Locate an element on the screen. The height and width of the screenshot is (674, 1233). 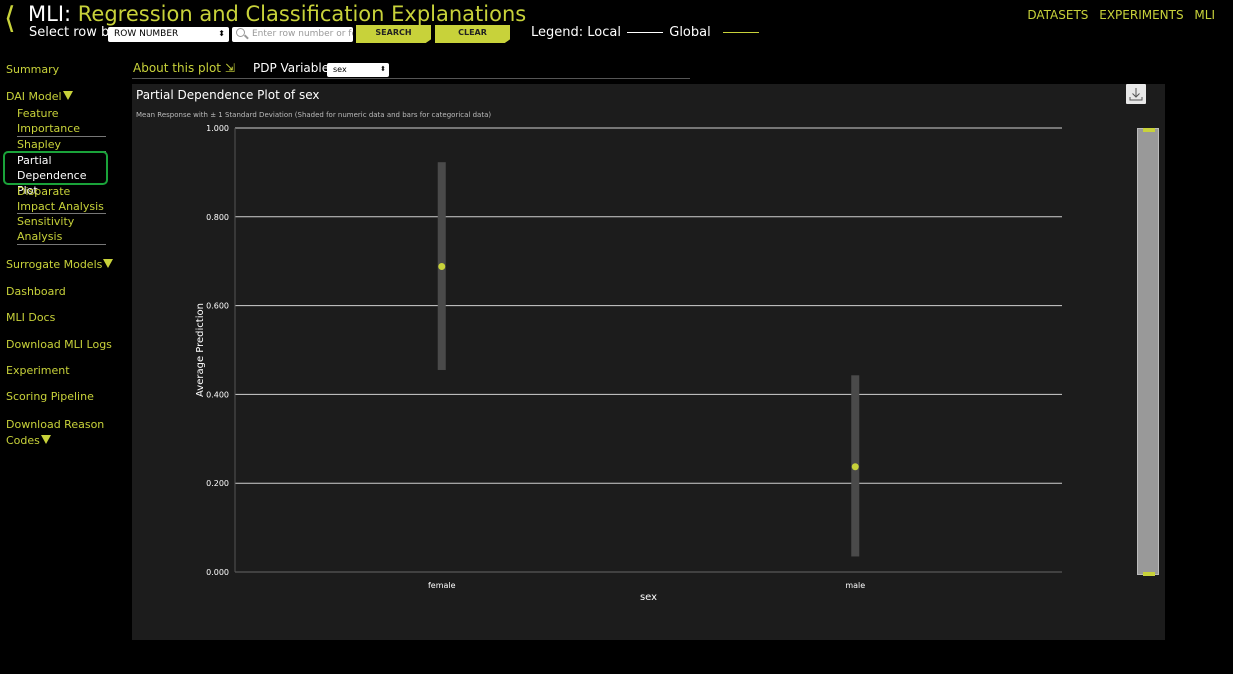
y-tick-label: 1.000 is located at coordinates (217, 128).